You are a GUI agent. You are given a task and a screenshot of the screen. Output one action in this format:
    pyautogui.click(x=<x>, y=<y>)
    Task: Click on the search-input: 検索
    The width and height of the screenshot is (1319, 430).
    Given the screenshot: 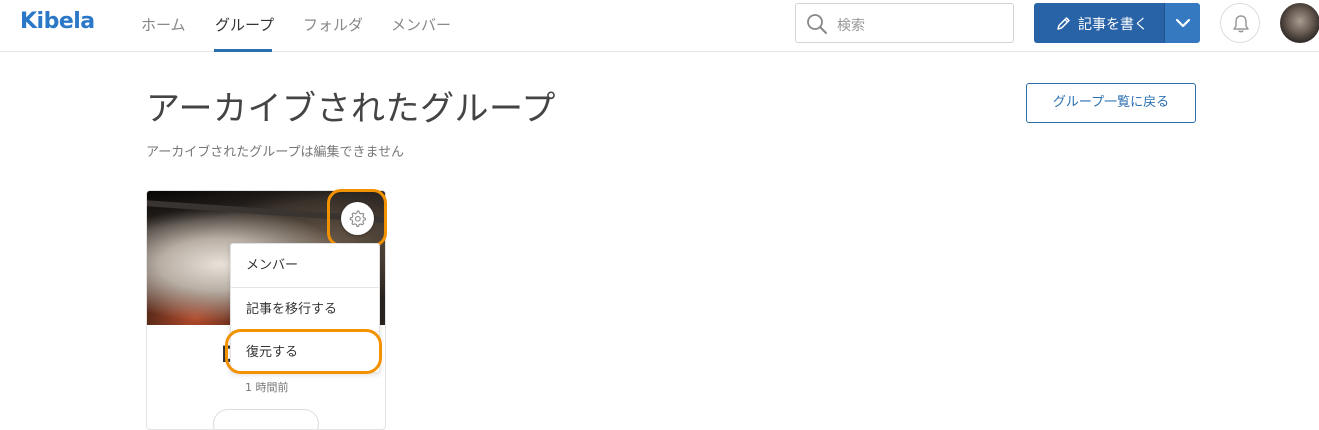 What is the action you would take?
    pyautogui.click(x=904, y=23)
    